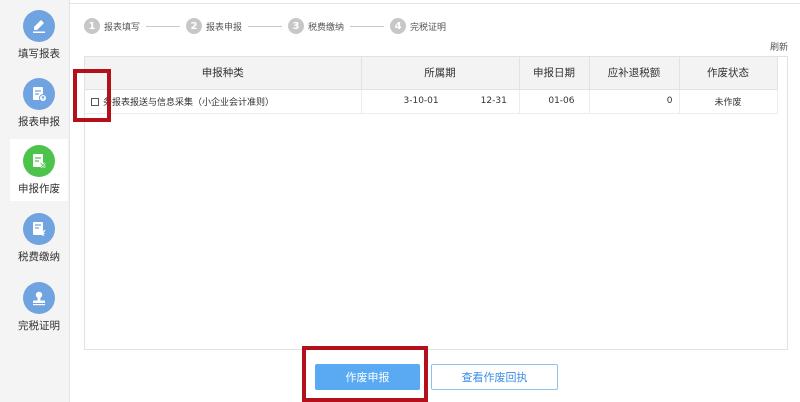 Image resolution: width=800 pixels, height=402 pixels. Describe the element at coordinates (122, 27) in the screenshot. I see `step-label: 报表填写` at that location.